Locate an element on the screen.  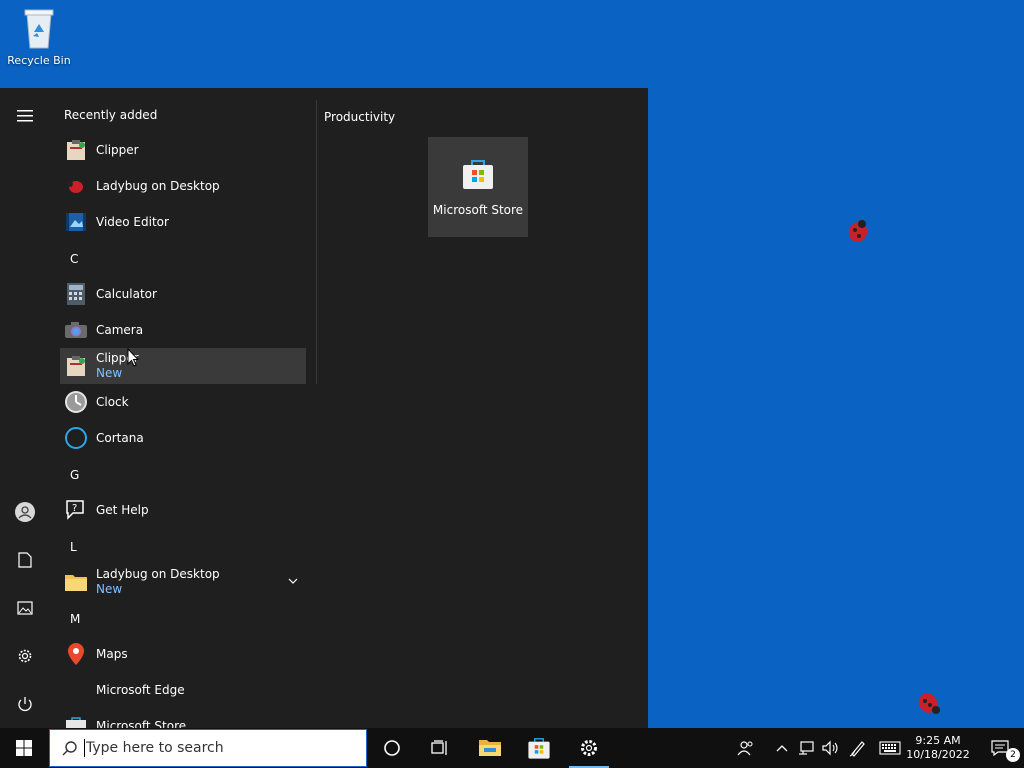
app-label: Microsoft Store is located at coordinates (141, 723).